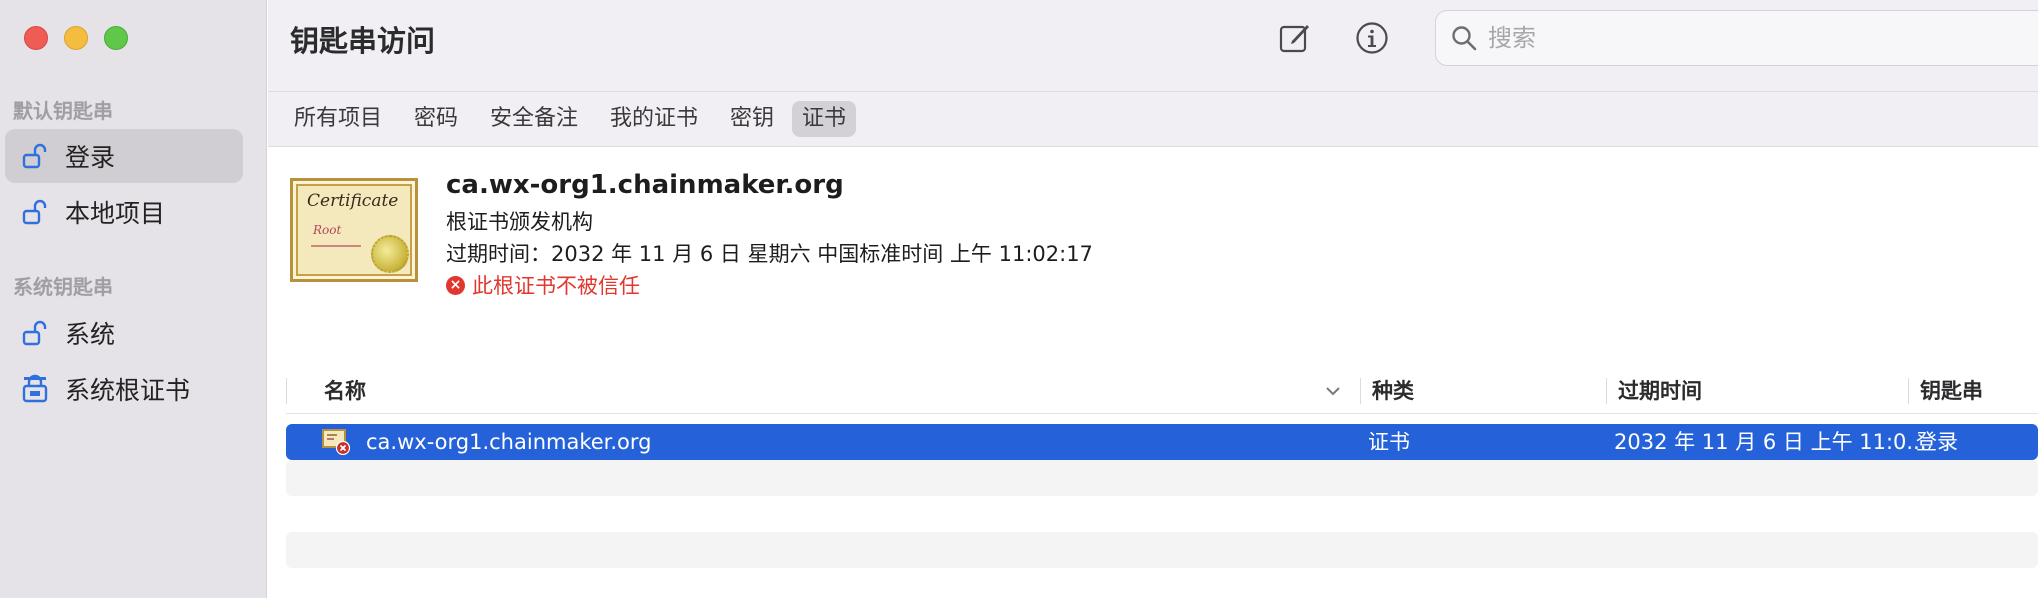 This screenshot has height=598, width=2038. Describe the element at coordinates (115, 213) in the screenshot. I see `sidebar-item-label: 本地项目` at that location.